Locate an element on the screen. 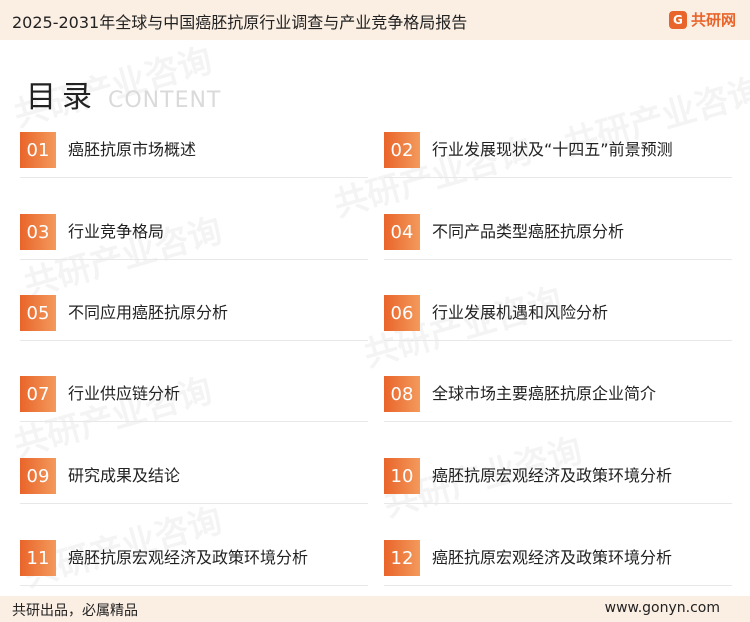 This screenshot has height=622, width=750. toc-number-badge: 05 is located at coordinates (38, 313).